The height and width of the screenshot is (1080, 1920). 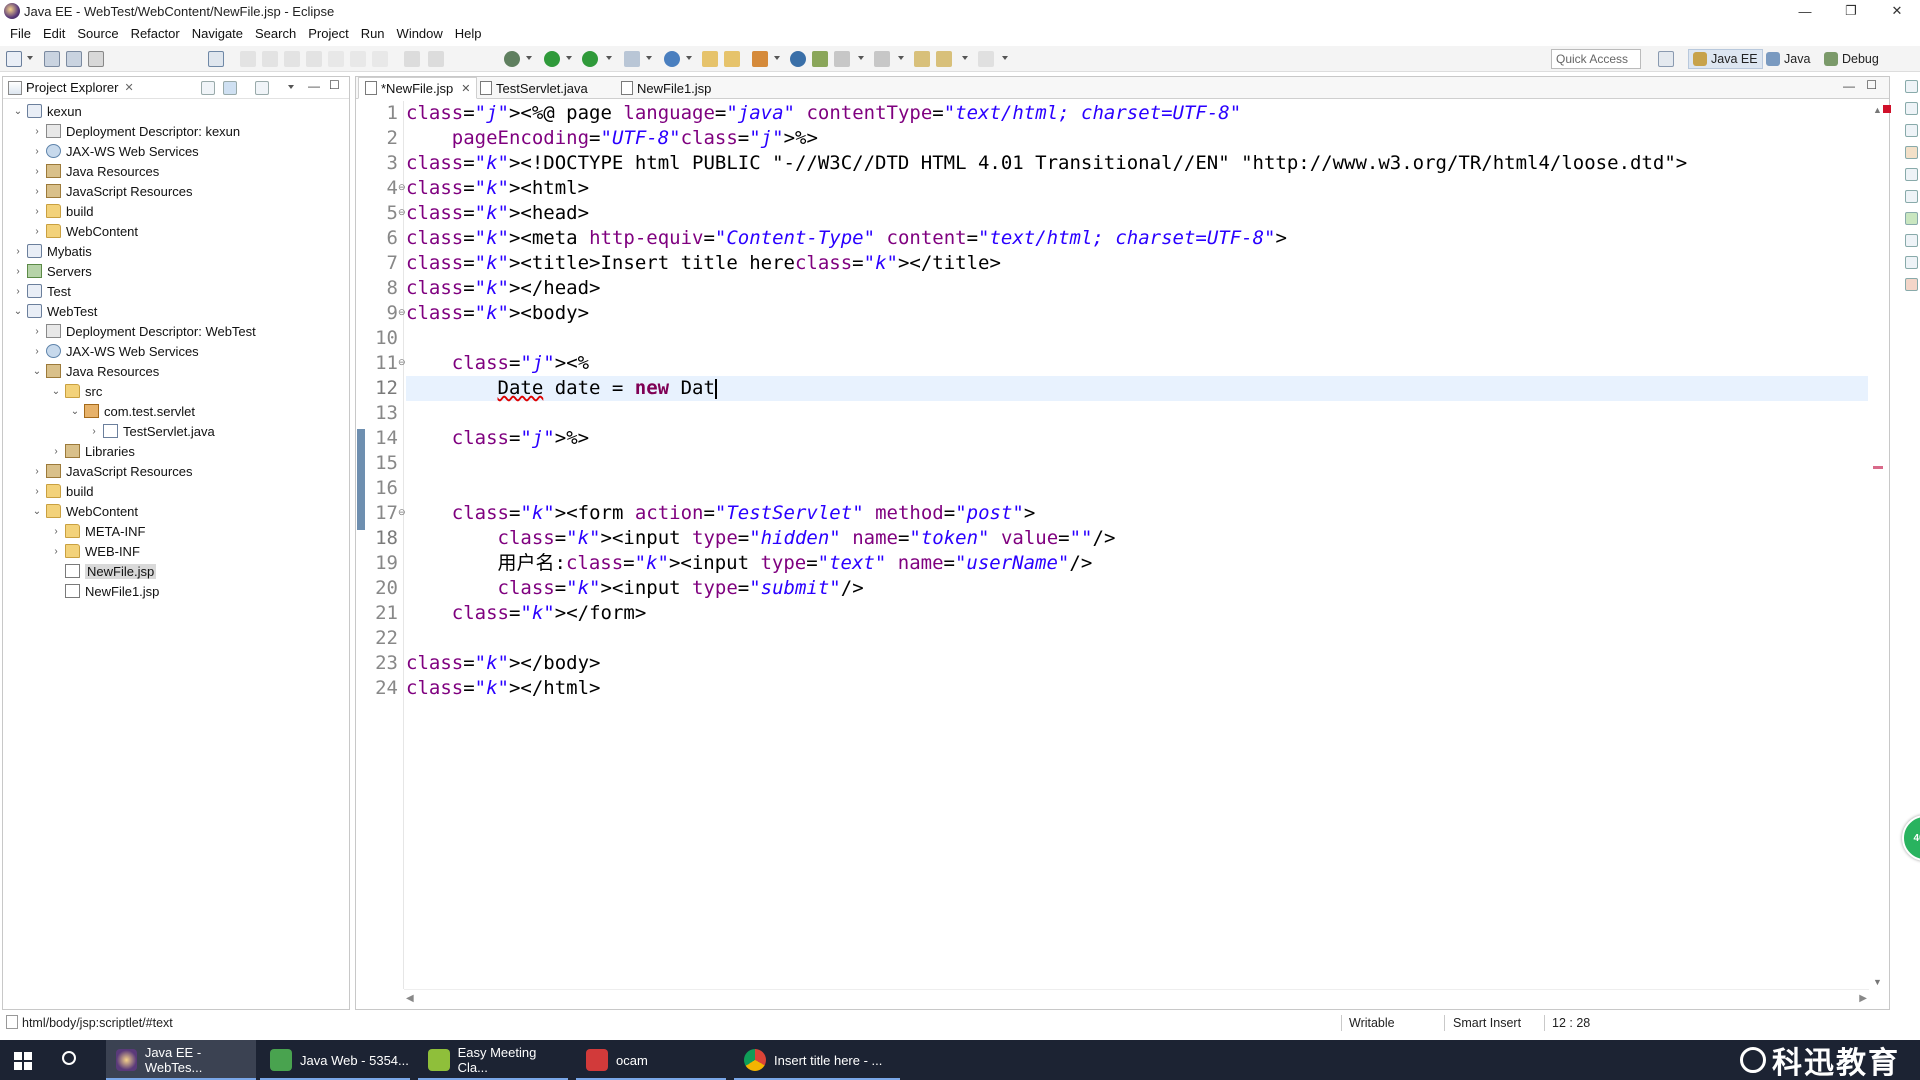 I want to click on task-ocam: ocam, so click(x=651, y=1060).